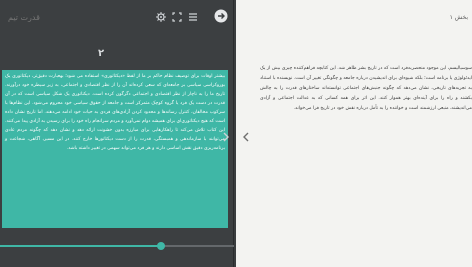 The image size is (472, 267). Describe the element at coordinates (193, 17) in the screenshot. I see `menu-icon` at that location.